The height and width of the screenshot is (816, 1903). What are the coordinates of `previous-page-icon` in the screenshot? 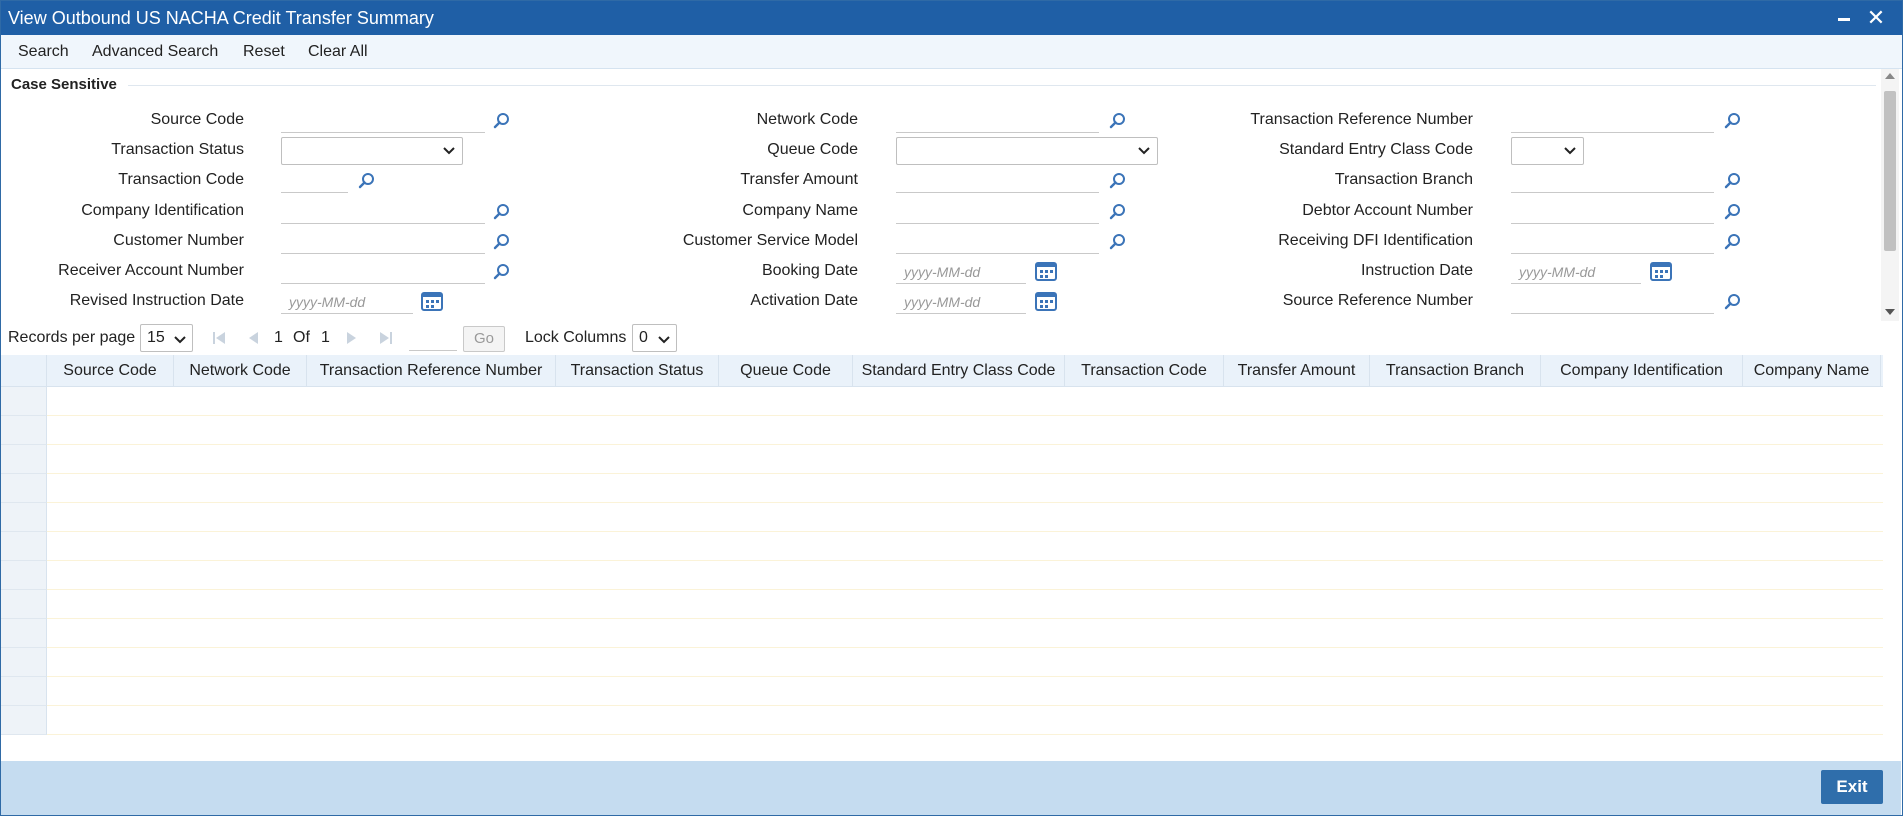 It's located at (254, 338).